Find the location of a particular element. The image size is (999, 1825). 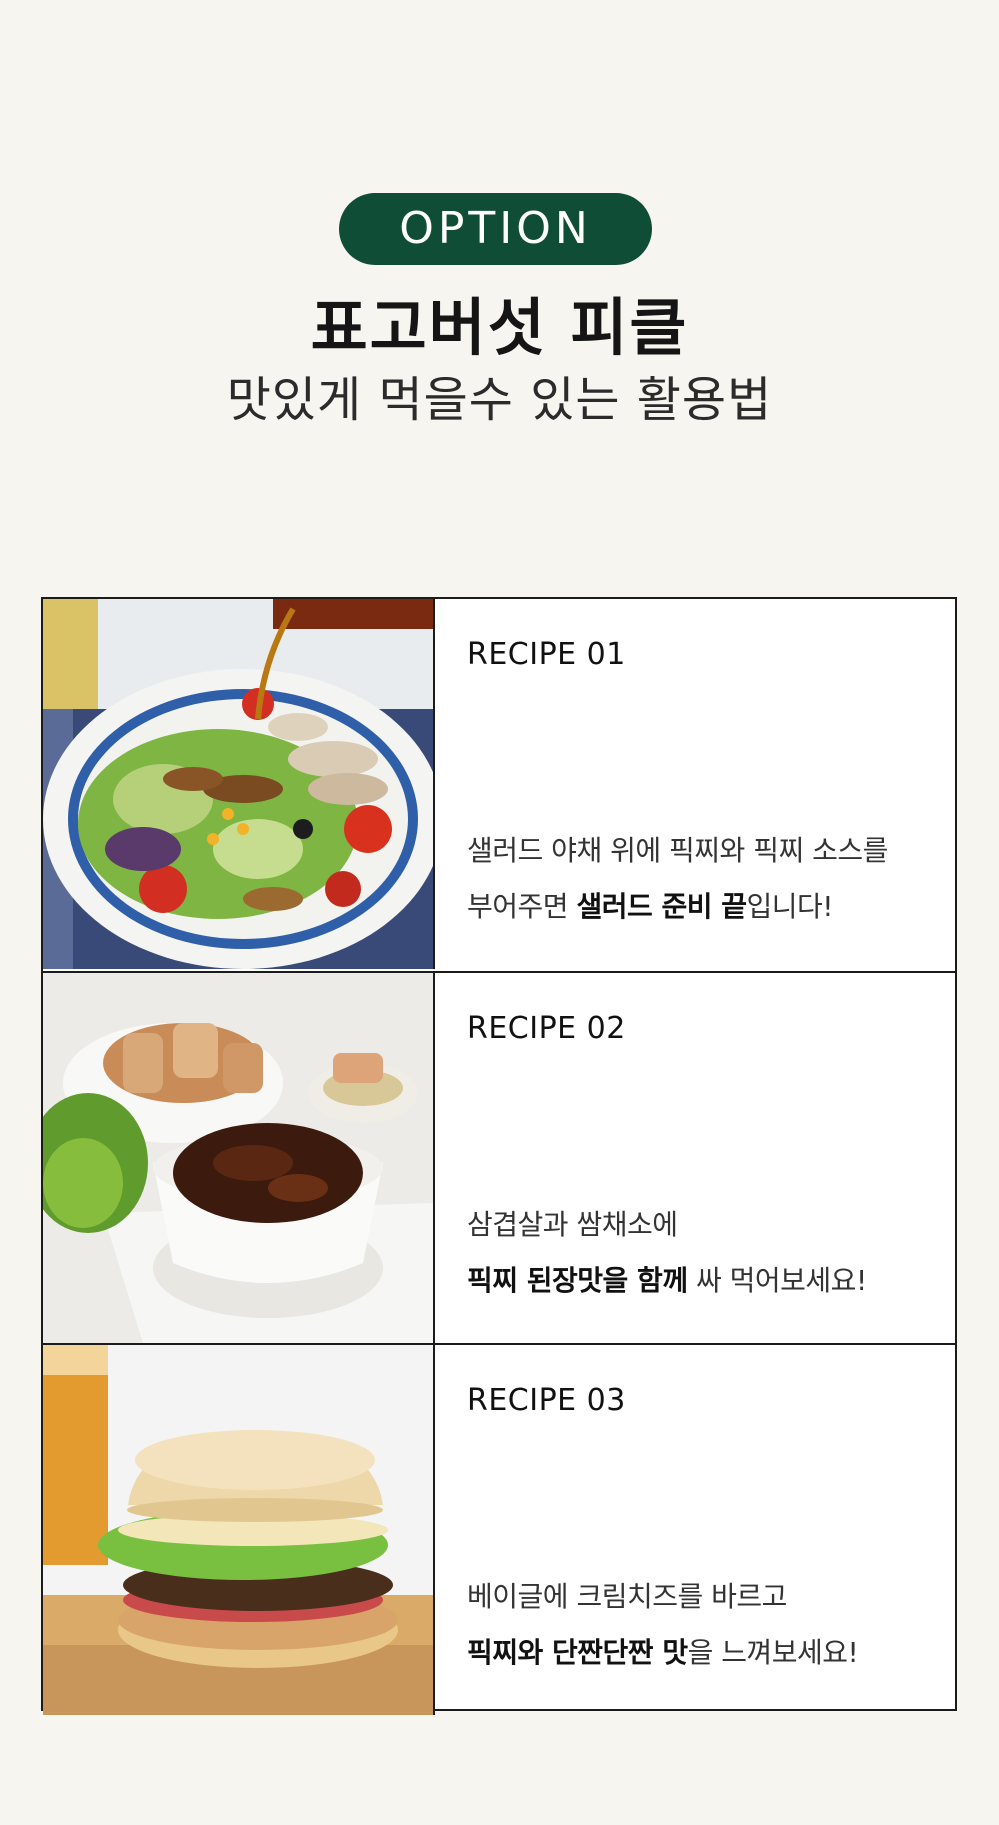

recipe-desc-line-1: 샐러드 야채 위에 픽찌와 픽찌 소스를 is located at coordinates (677, 850).